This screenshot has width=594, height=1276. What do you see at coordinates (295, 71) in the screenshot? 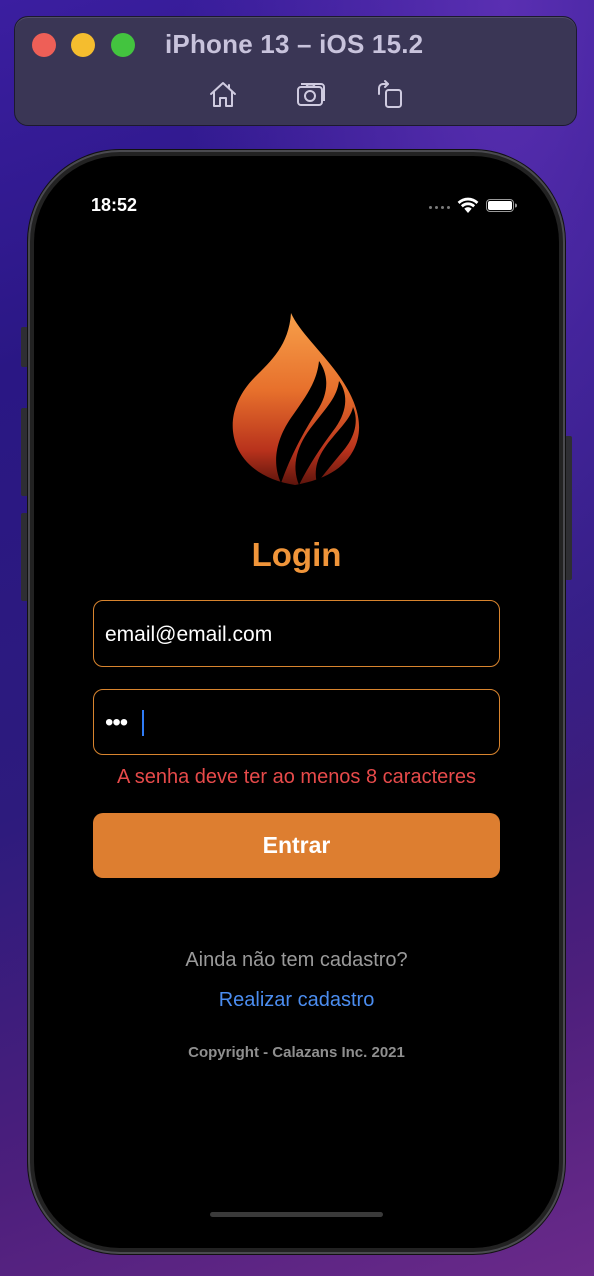
I see `simulator-toolbar: iPhone 13 – iOS 15.2` at bounding box center [295, 71].